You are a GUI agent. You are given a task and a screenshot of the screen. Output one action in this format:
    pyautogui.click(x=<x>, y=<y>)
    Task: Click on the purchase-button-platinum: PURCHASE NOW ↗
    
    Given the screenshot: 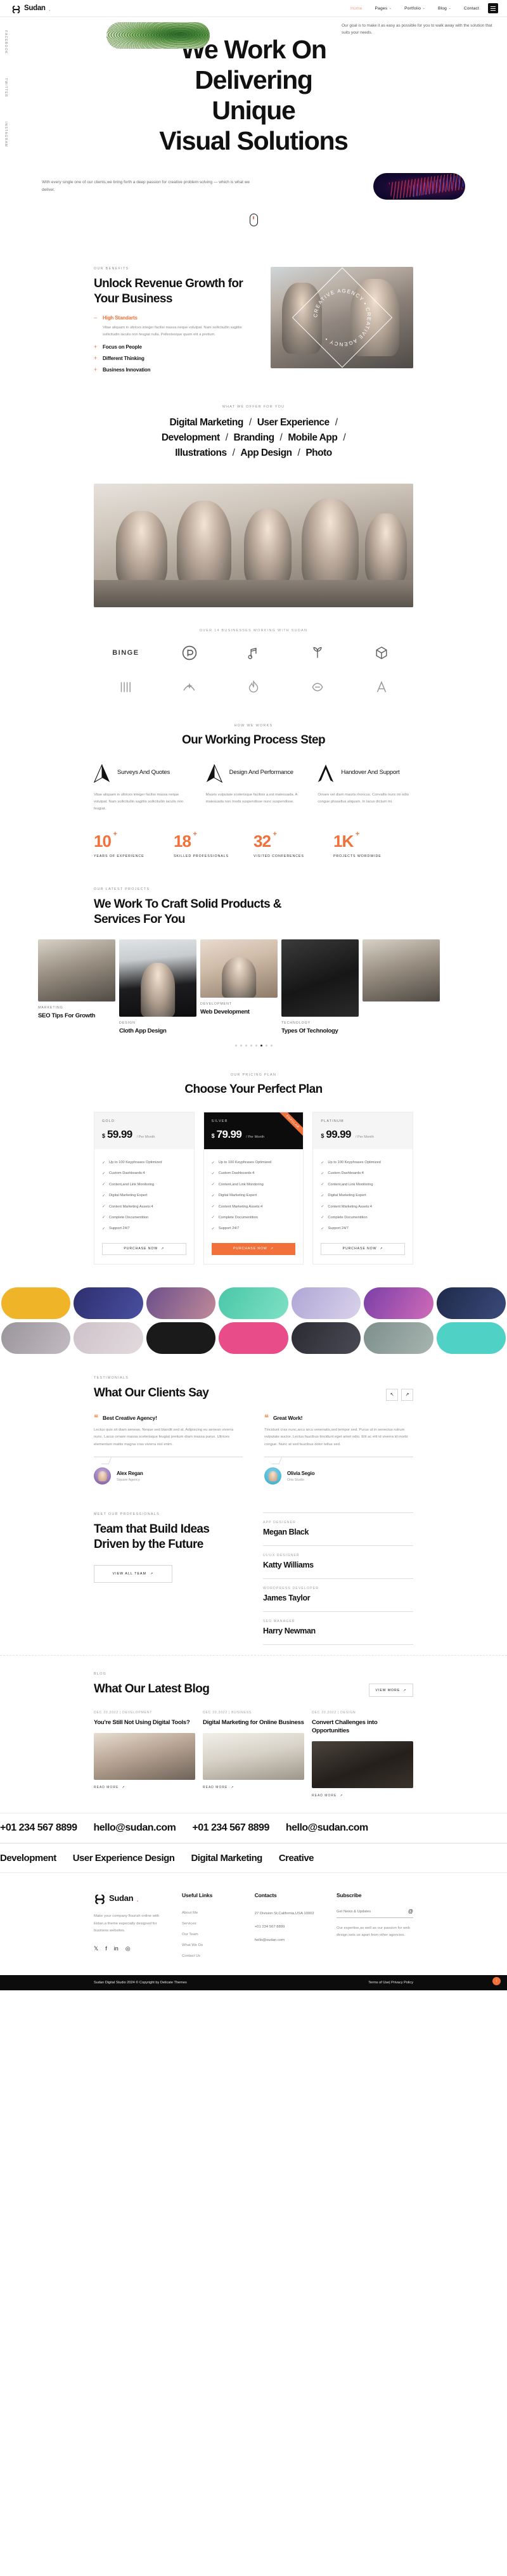 What is the action you would take?
    pyautogui.click(x=363, y=1248)
    